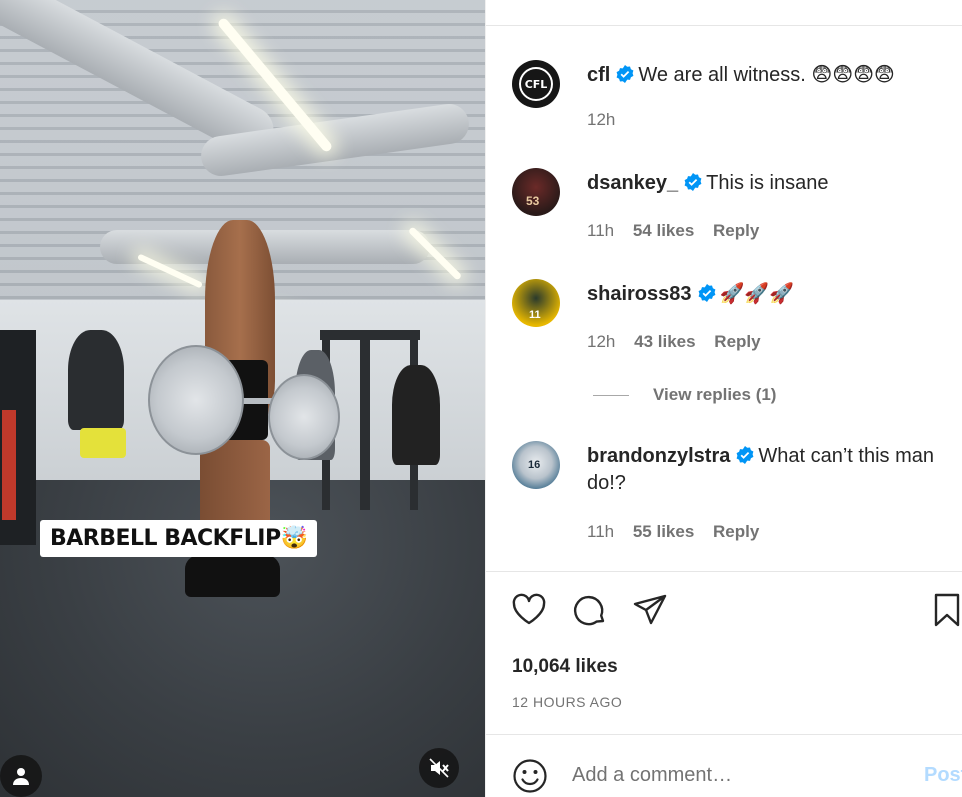  What do you see at coordinates (533, 201) in the screenshot?
I see `avatar-jersey-number: 53` at bounding box center [533, 201].